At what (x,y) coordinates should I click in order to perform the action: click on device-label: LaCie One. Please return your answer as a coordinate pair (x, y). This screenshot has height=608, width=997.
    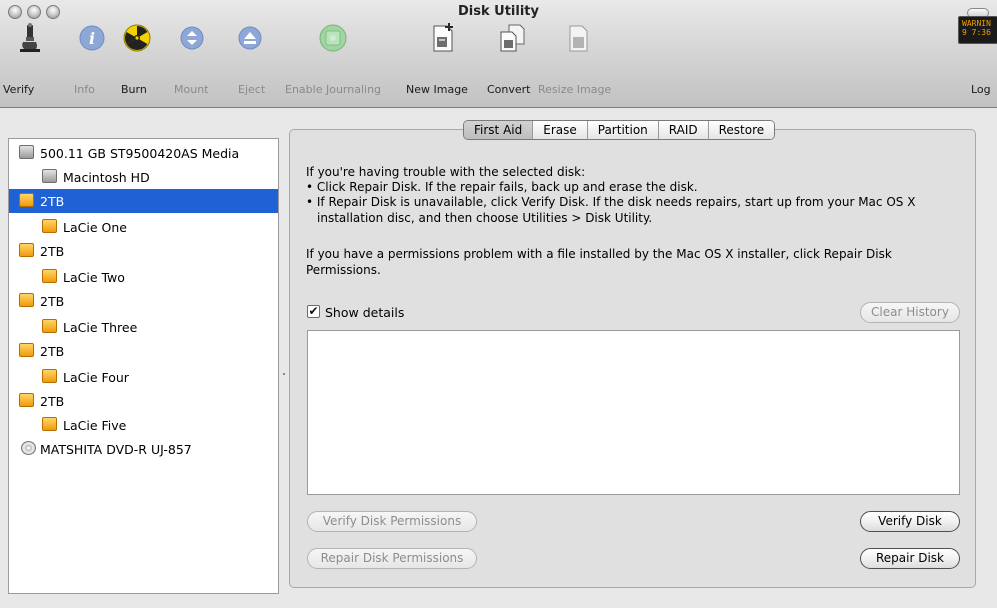
    Looking at the image, I should click on (95, 227).